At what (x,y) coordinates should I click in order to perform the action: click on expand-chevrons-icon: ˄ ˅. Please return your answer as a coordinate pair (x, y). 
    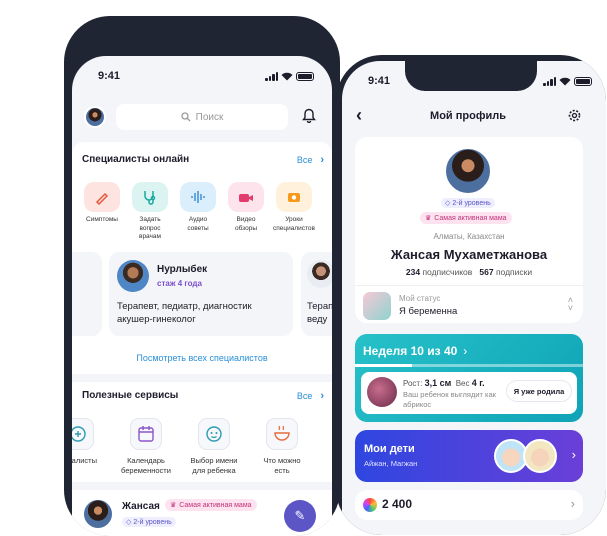
    Looking at the image, I should click on (570, 304).